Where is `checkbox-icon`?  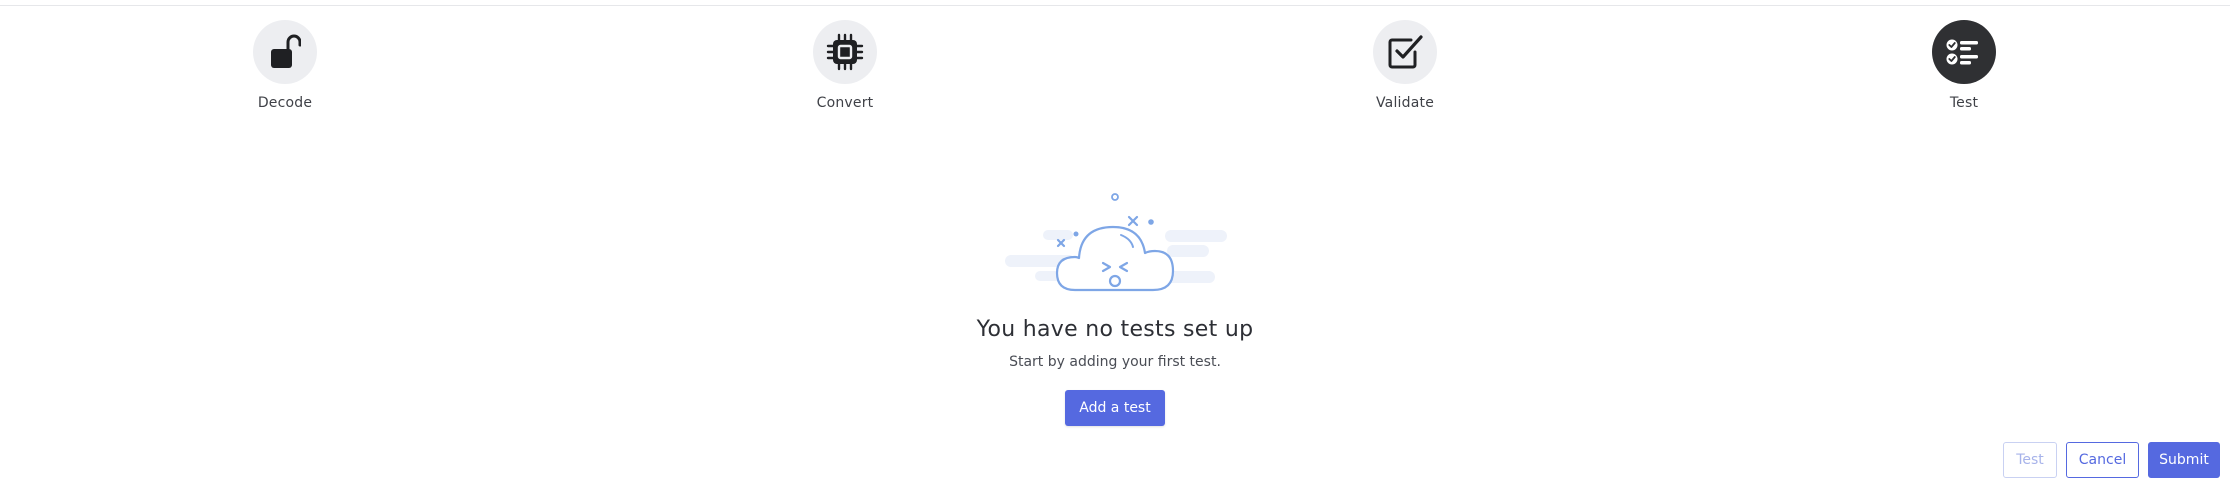 checkbox-icon is located at coordinates (1405, 52).